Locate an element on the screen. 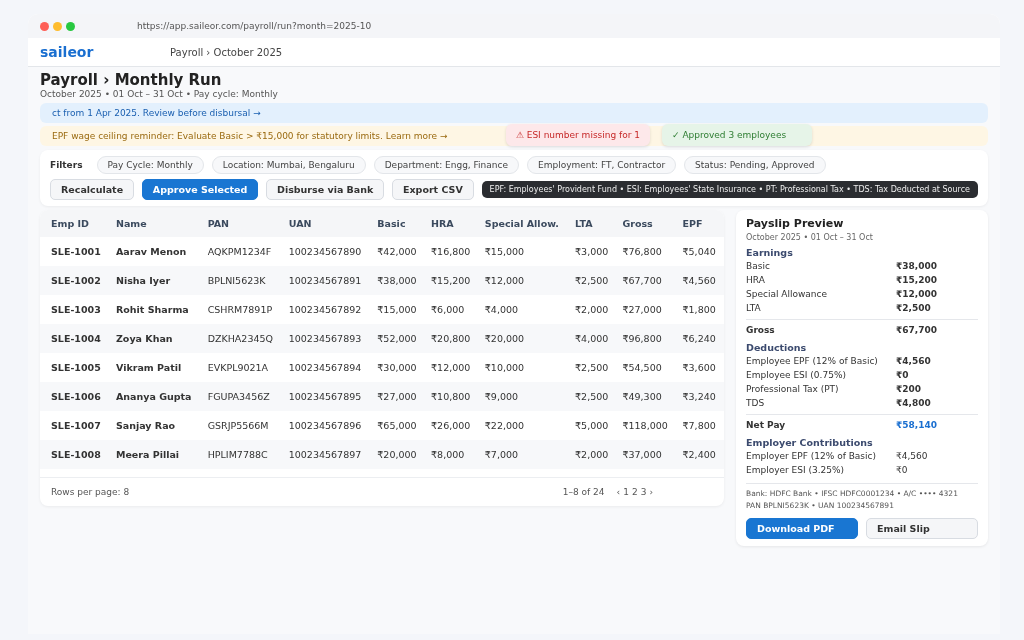  payslip-button: Email Slip is located at coordinates (922, 528).